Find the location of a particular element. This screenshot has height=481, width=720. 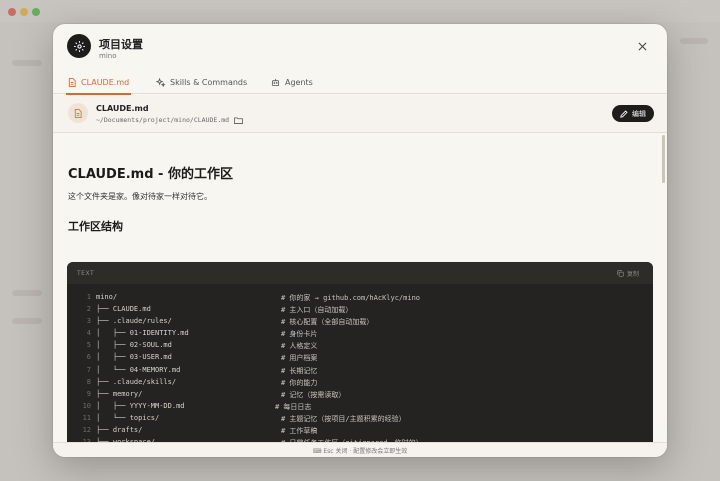

code-text: ├── drafts/ is located at coordinates (119, 430).